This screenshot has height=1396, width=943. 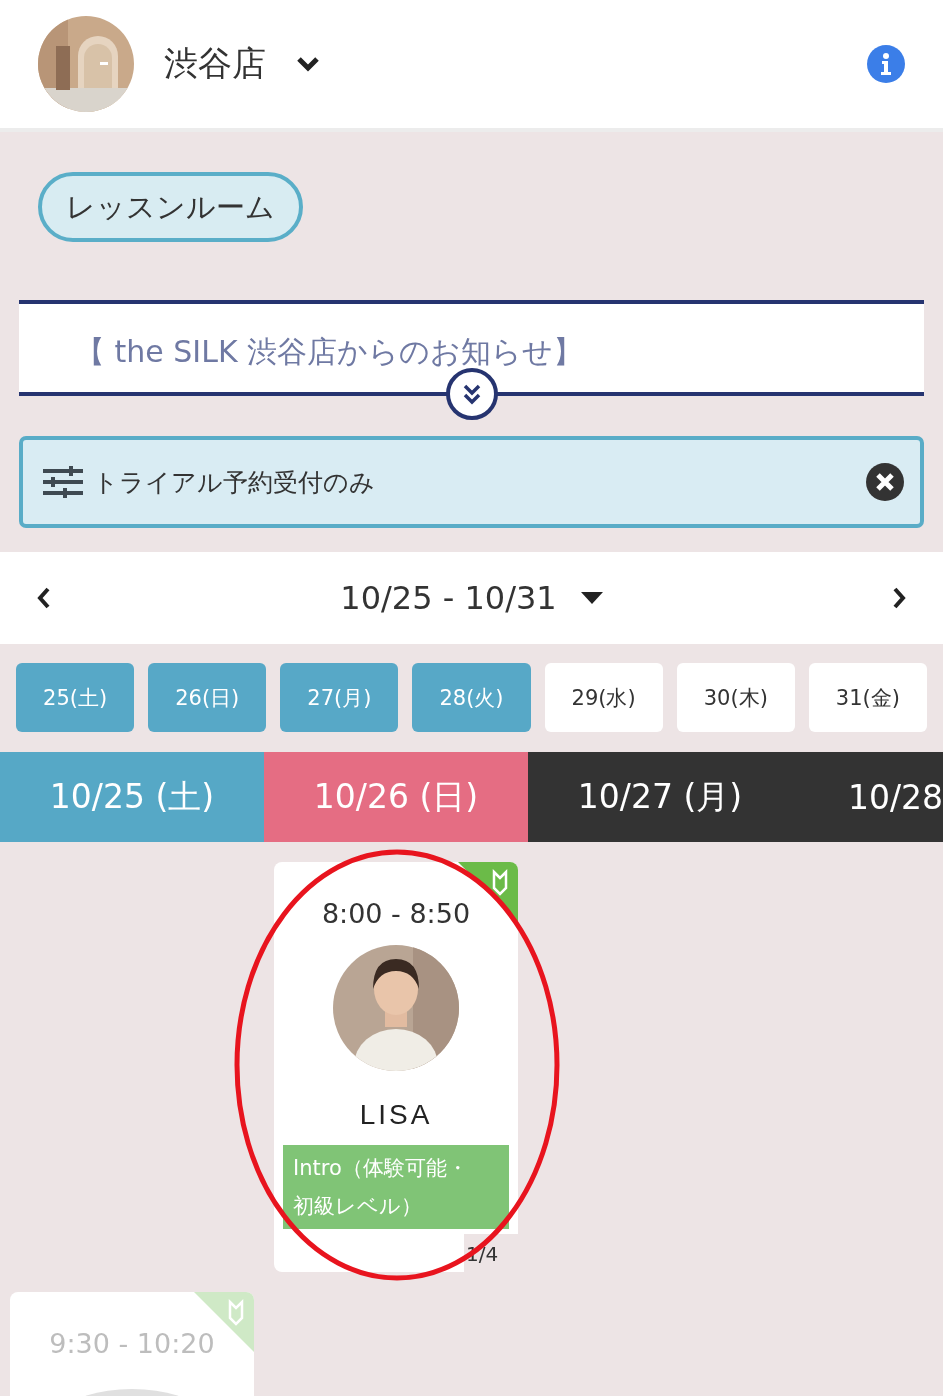 What do you see at coordinates (735, 697) in the screenshot?
I see `day-button: 30(木)` at bounding box center [735, 697].